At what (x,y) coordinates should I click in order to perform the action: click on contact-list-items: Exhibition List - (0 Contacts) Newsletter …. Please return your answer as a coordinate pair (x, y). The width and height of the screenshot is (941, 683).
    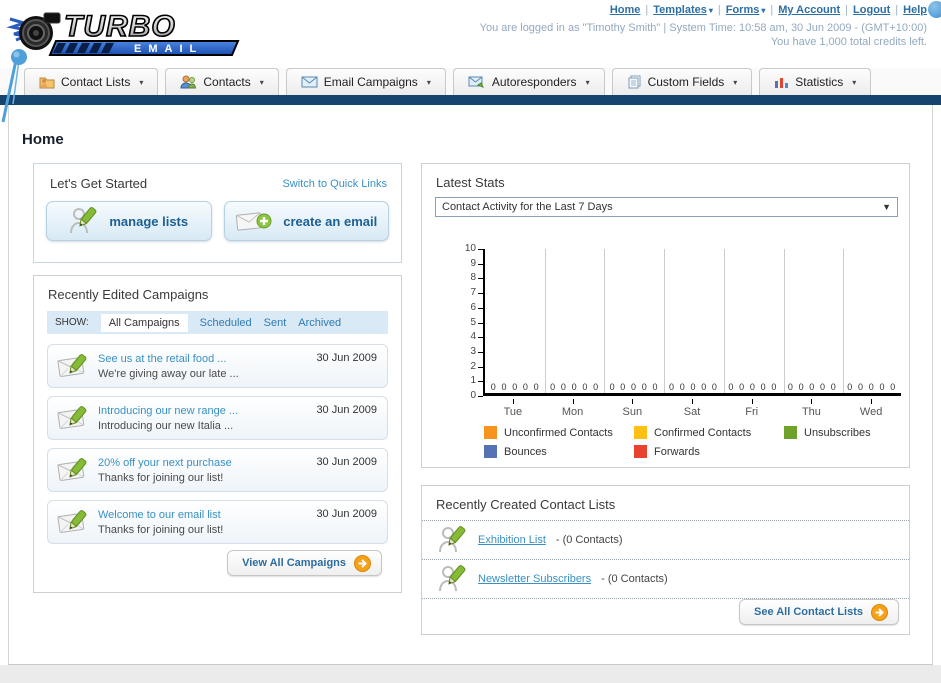
    Looking at the image, I should click on (665, 559).